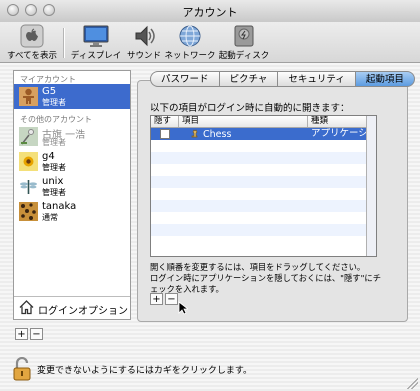  I want to click on toolbar-display: ディスプレイ, so click(96, 42).